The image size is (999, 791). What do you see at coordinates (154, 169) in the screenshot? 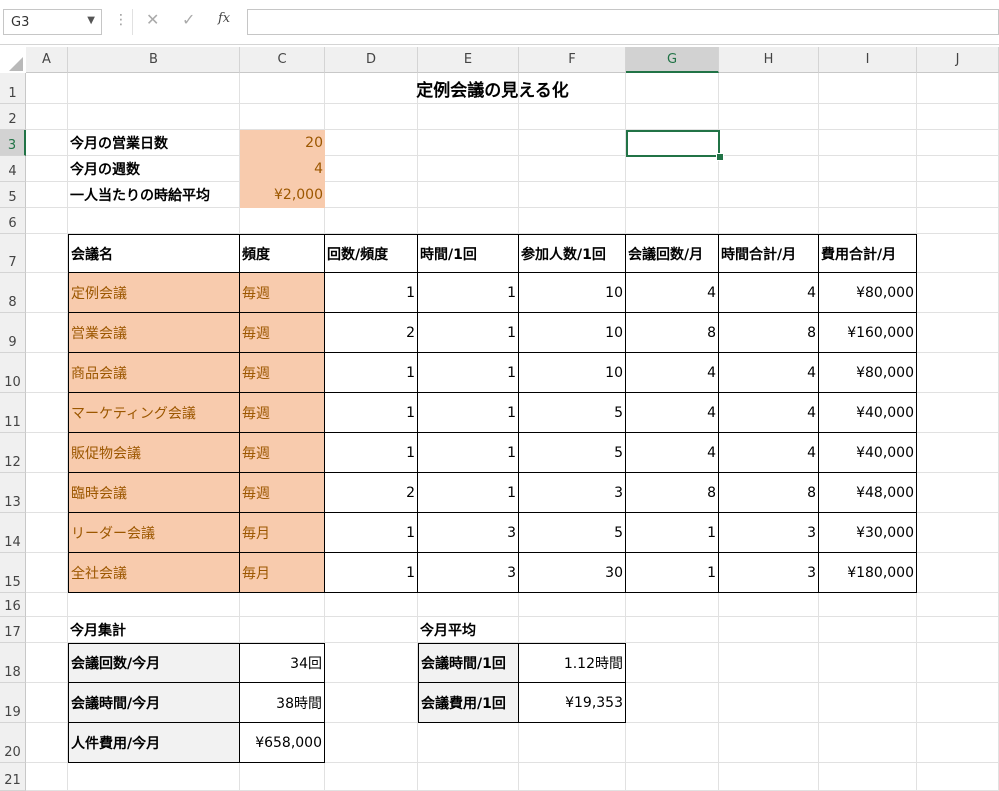
I see `param-label: 今月の週数` at bounding box center [154, 169].